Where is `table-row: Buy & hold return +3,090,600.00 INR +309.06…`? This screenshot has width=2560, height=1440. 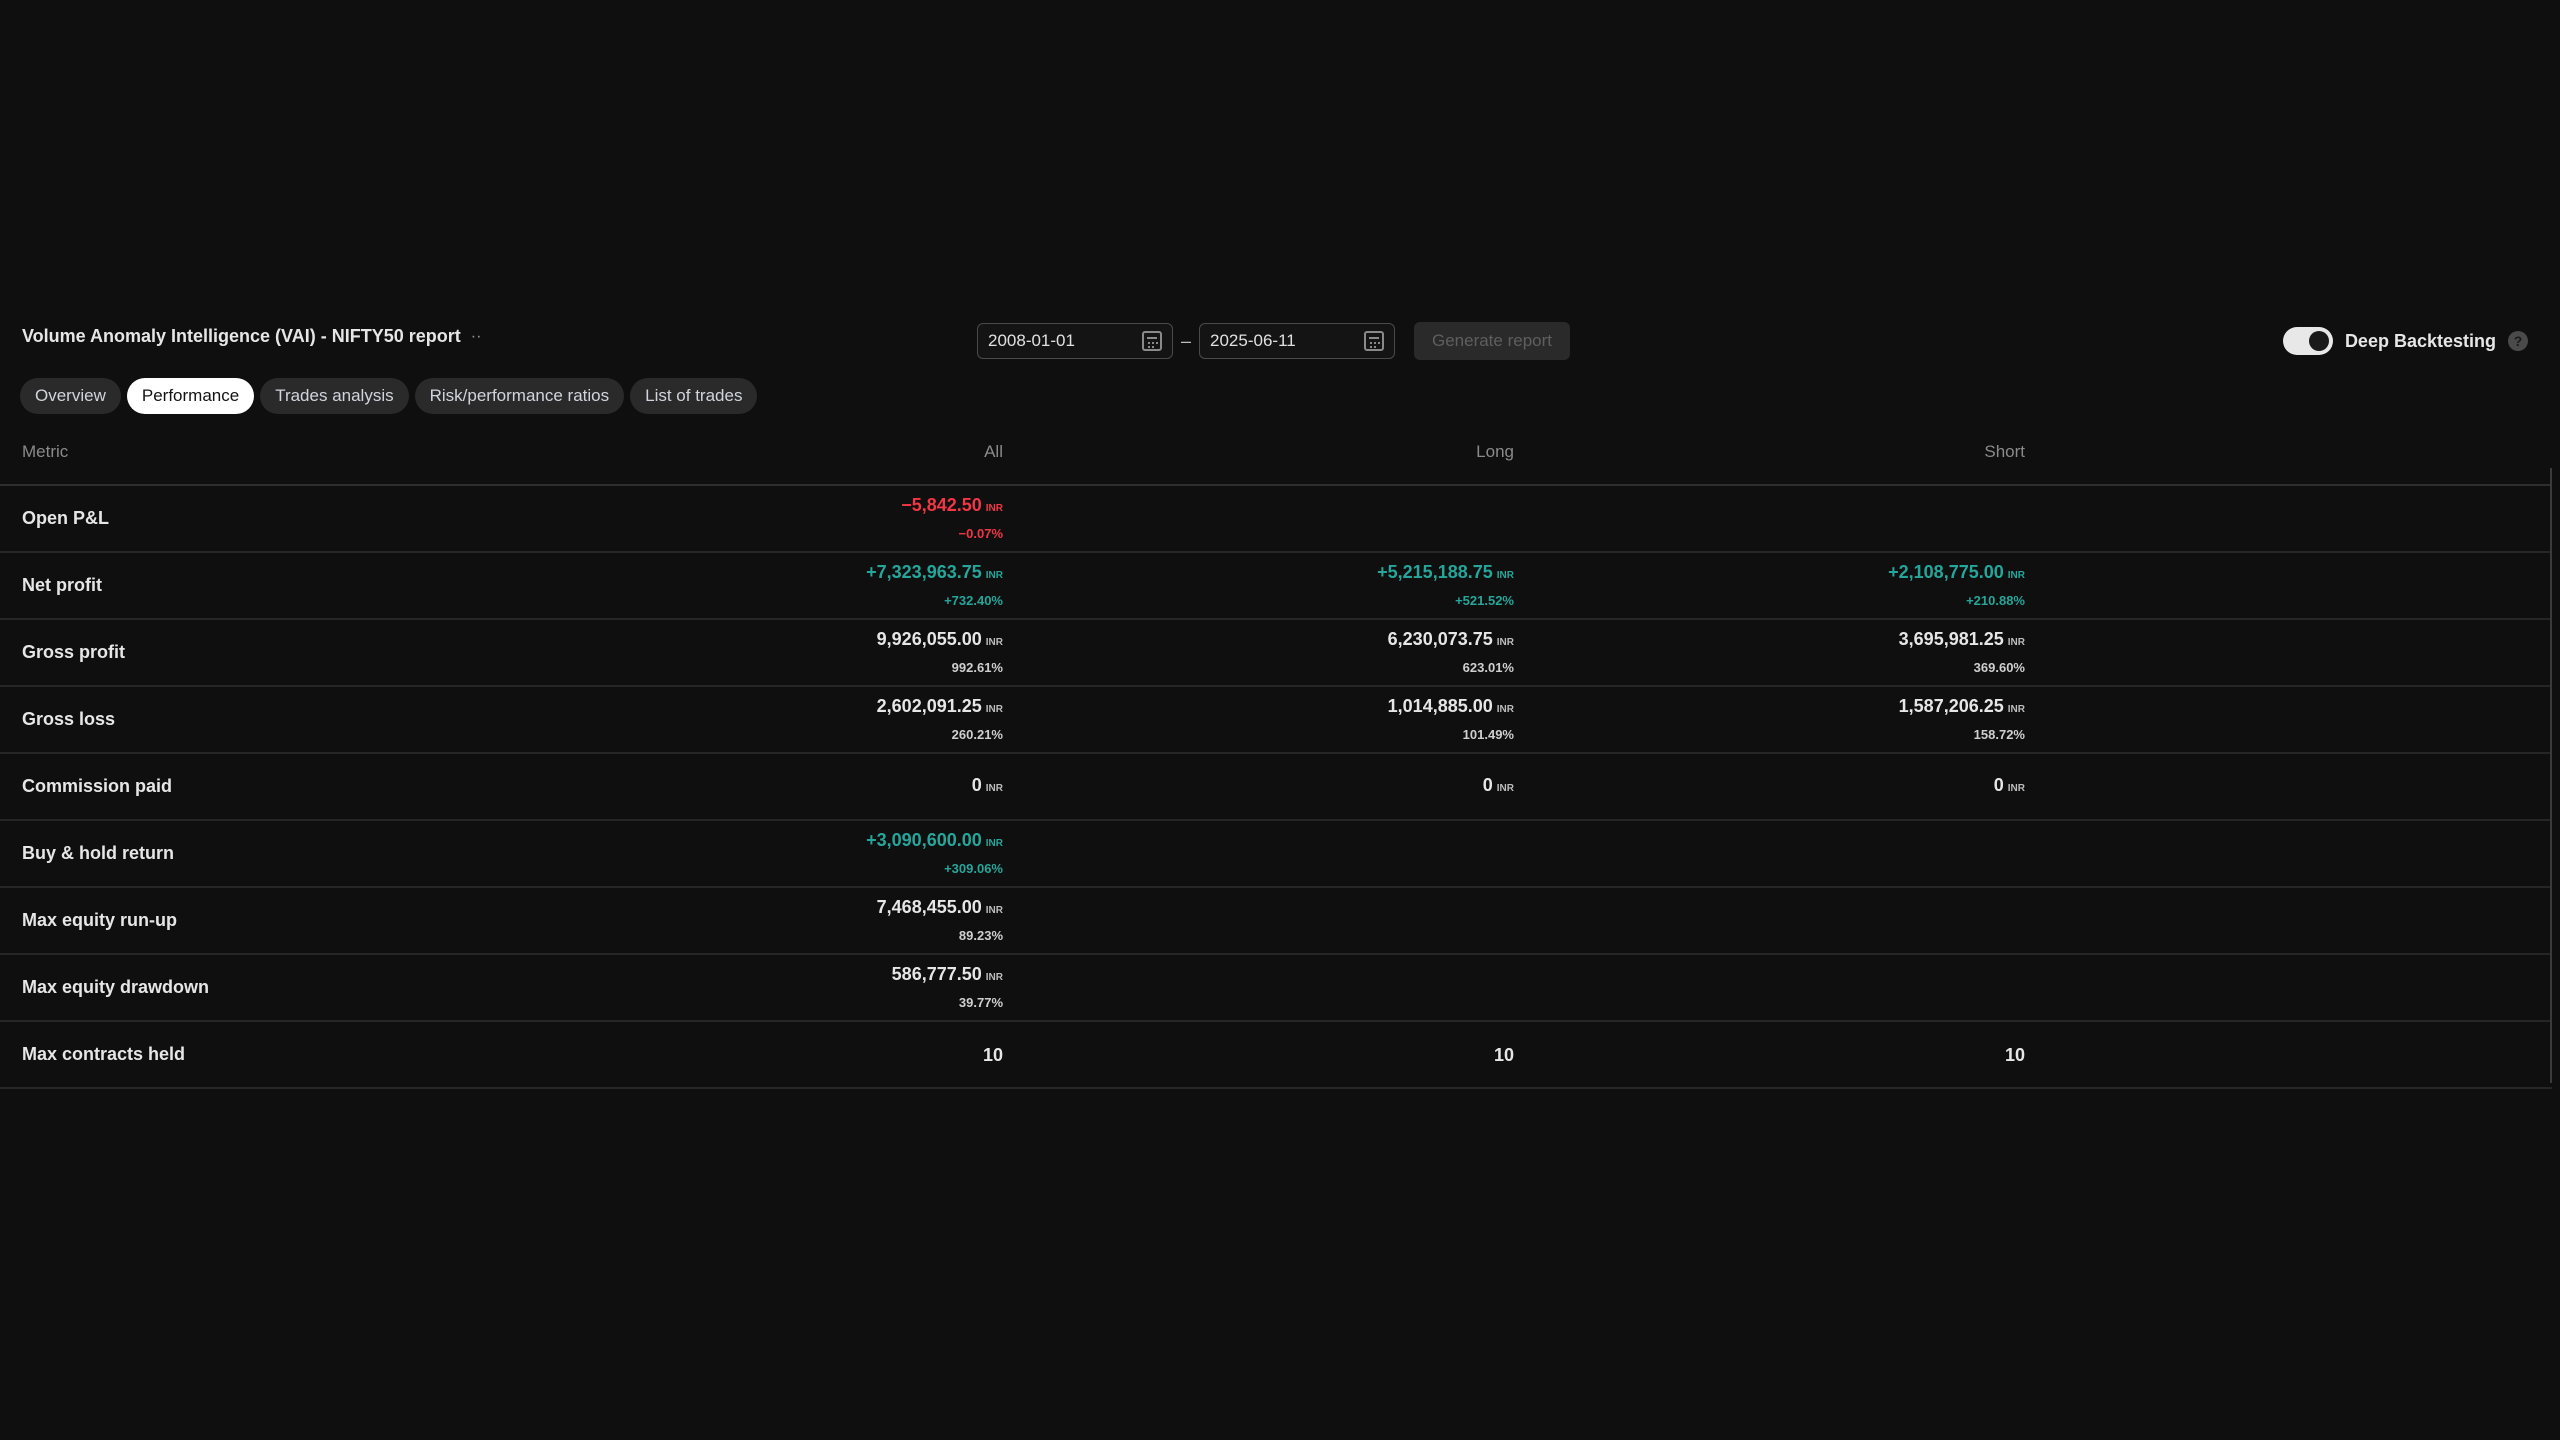
table-row: Buy & hold return +3,090,600.00 INR +309.06… is located at coordinates (1276, 854).